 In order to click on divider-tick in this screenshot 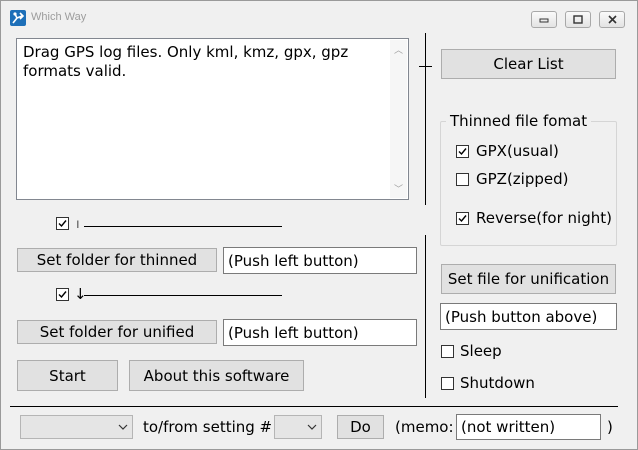, I will do `click(425, 66)`.